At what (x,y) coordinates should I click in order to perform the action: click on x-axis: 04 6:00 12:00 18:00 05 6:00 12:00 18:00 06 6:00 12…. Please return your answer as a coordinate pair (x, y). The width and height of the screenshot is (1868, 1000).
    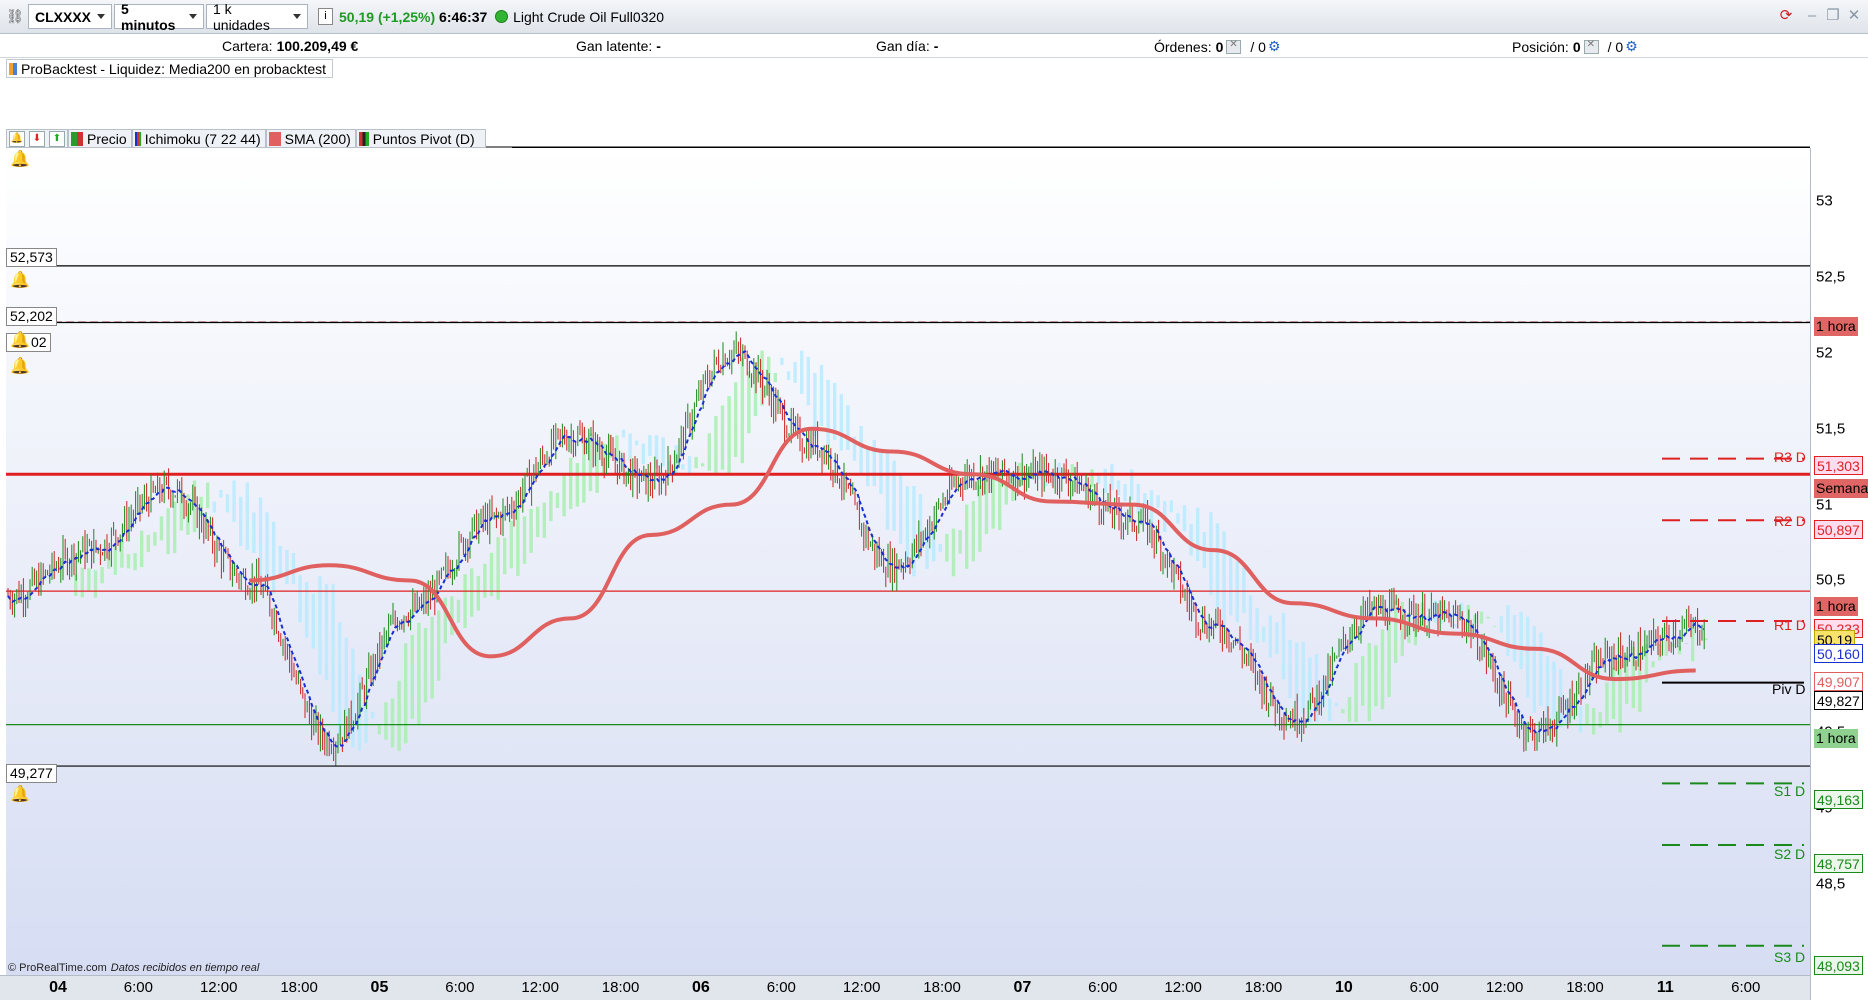
    Looking at the image, I should click on (905, 987).